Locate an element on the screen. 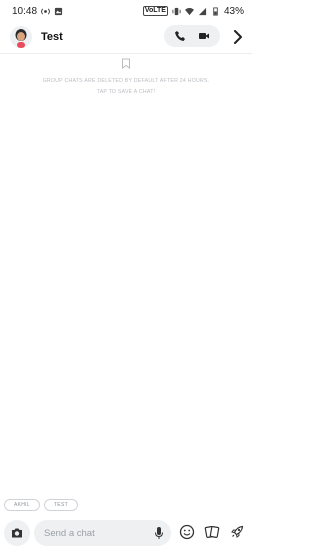  camera-icon is located at coordinates (17, 533).